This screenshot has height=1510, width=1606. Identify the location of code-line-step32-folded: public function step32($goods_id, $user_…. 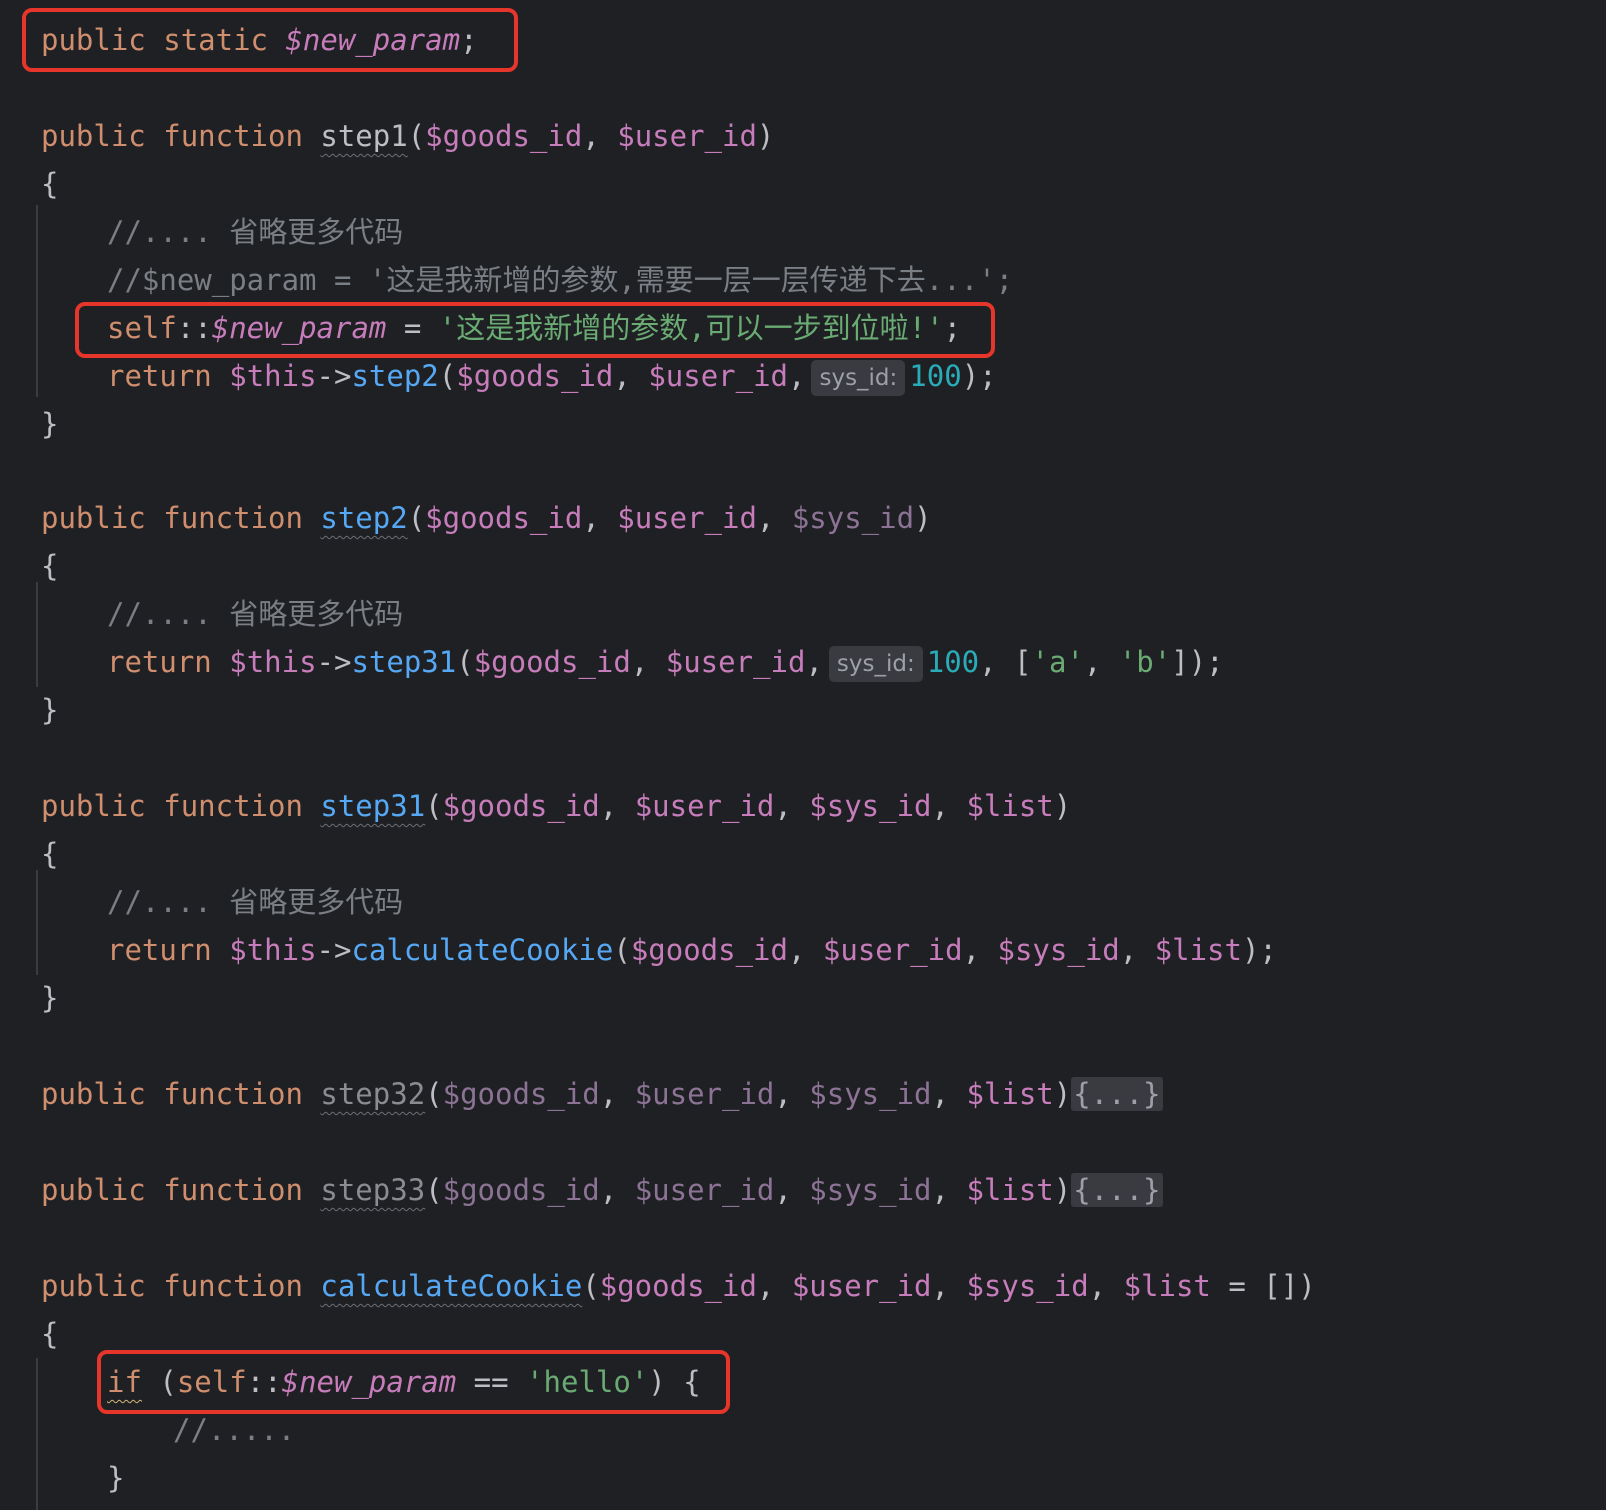
(602, 1094).